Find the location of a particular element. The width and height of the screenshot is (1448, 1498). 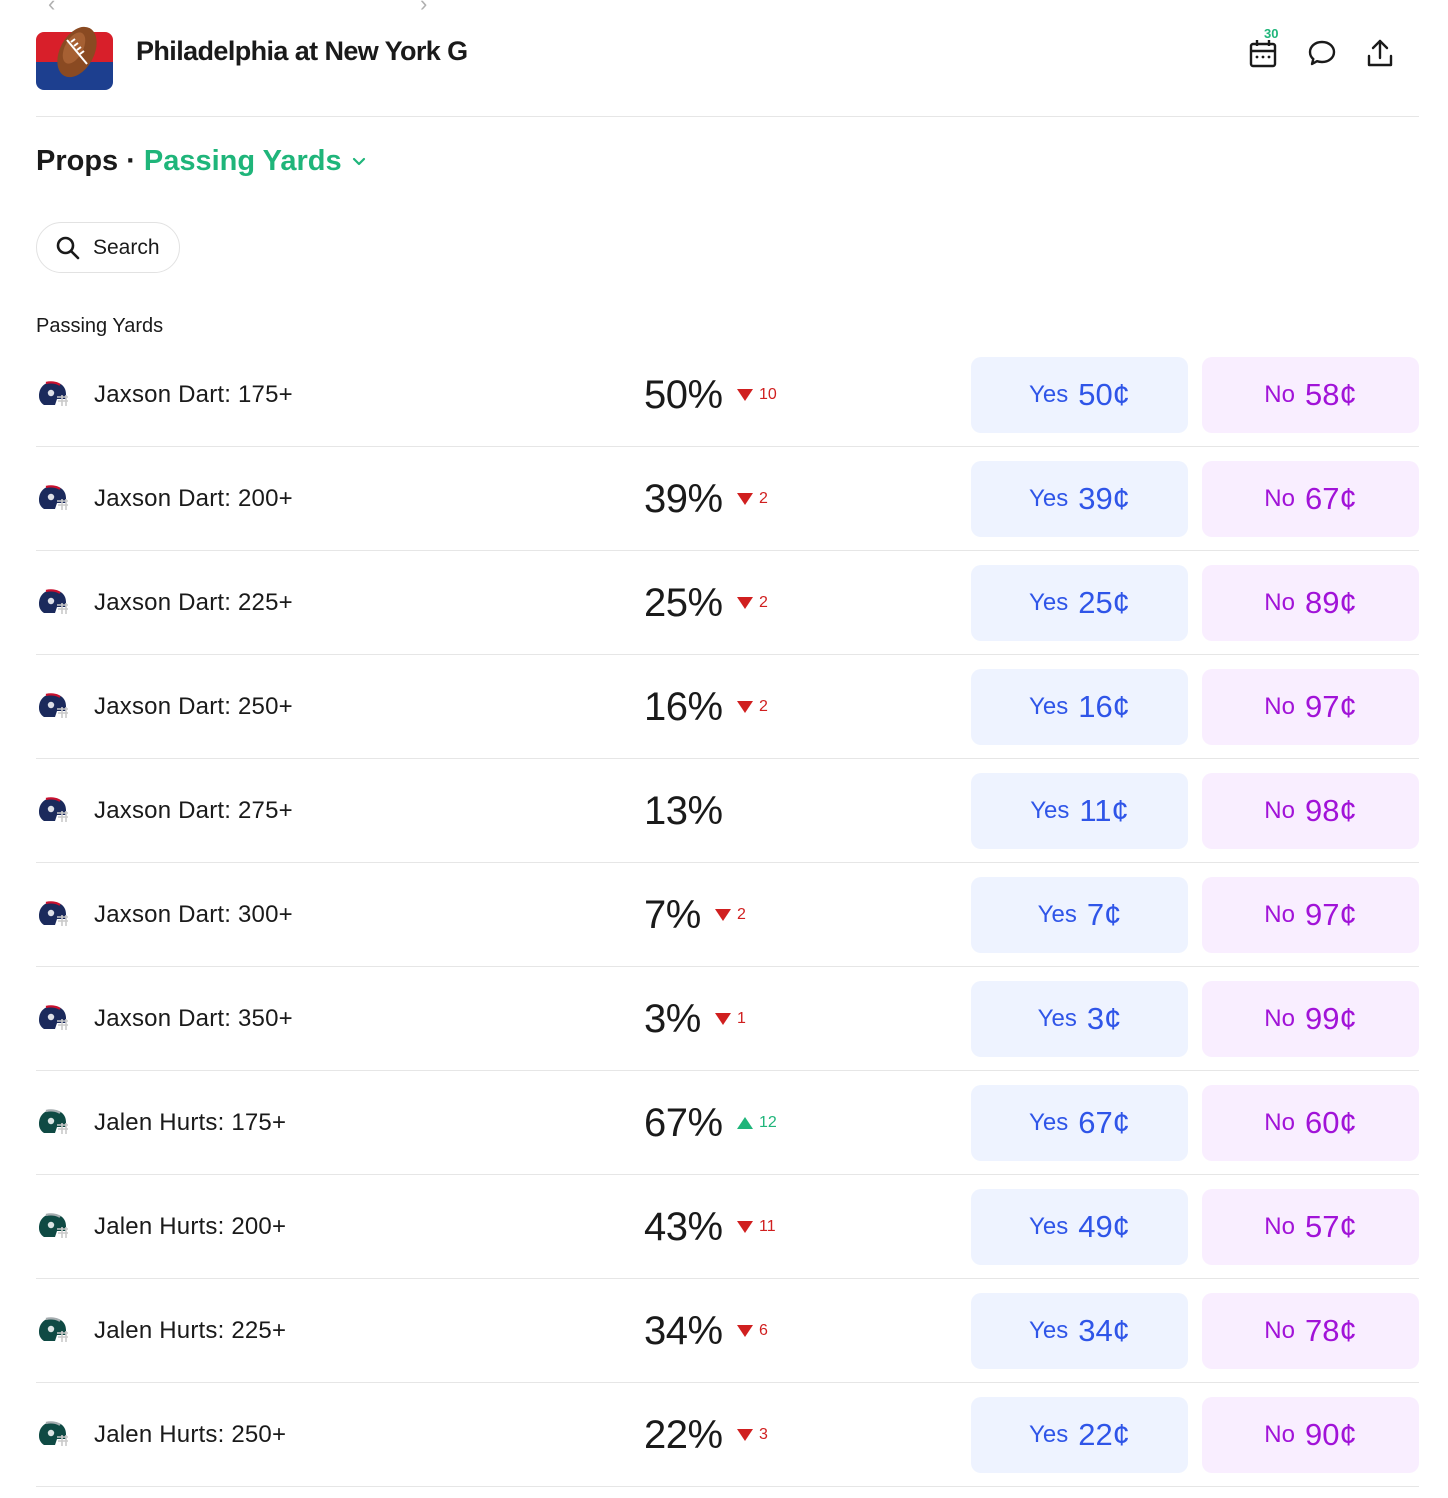

buy-yes-button: Yes 25¢ is located at coordinates (1079, 603).